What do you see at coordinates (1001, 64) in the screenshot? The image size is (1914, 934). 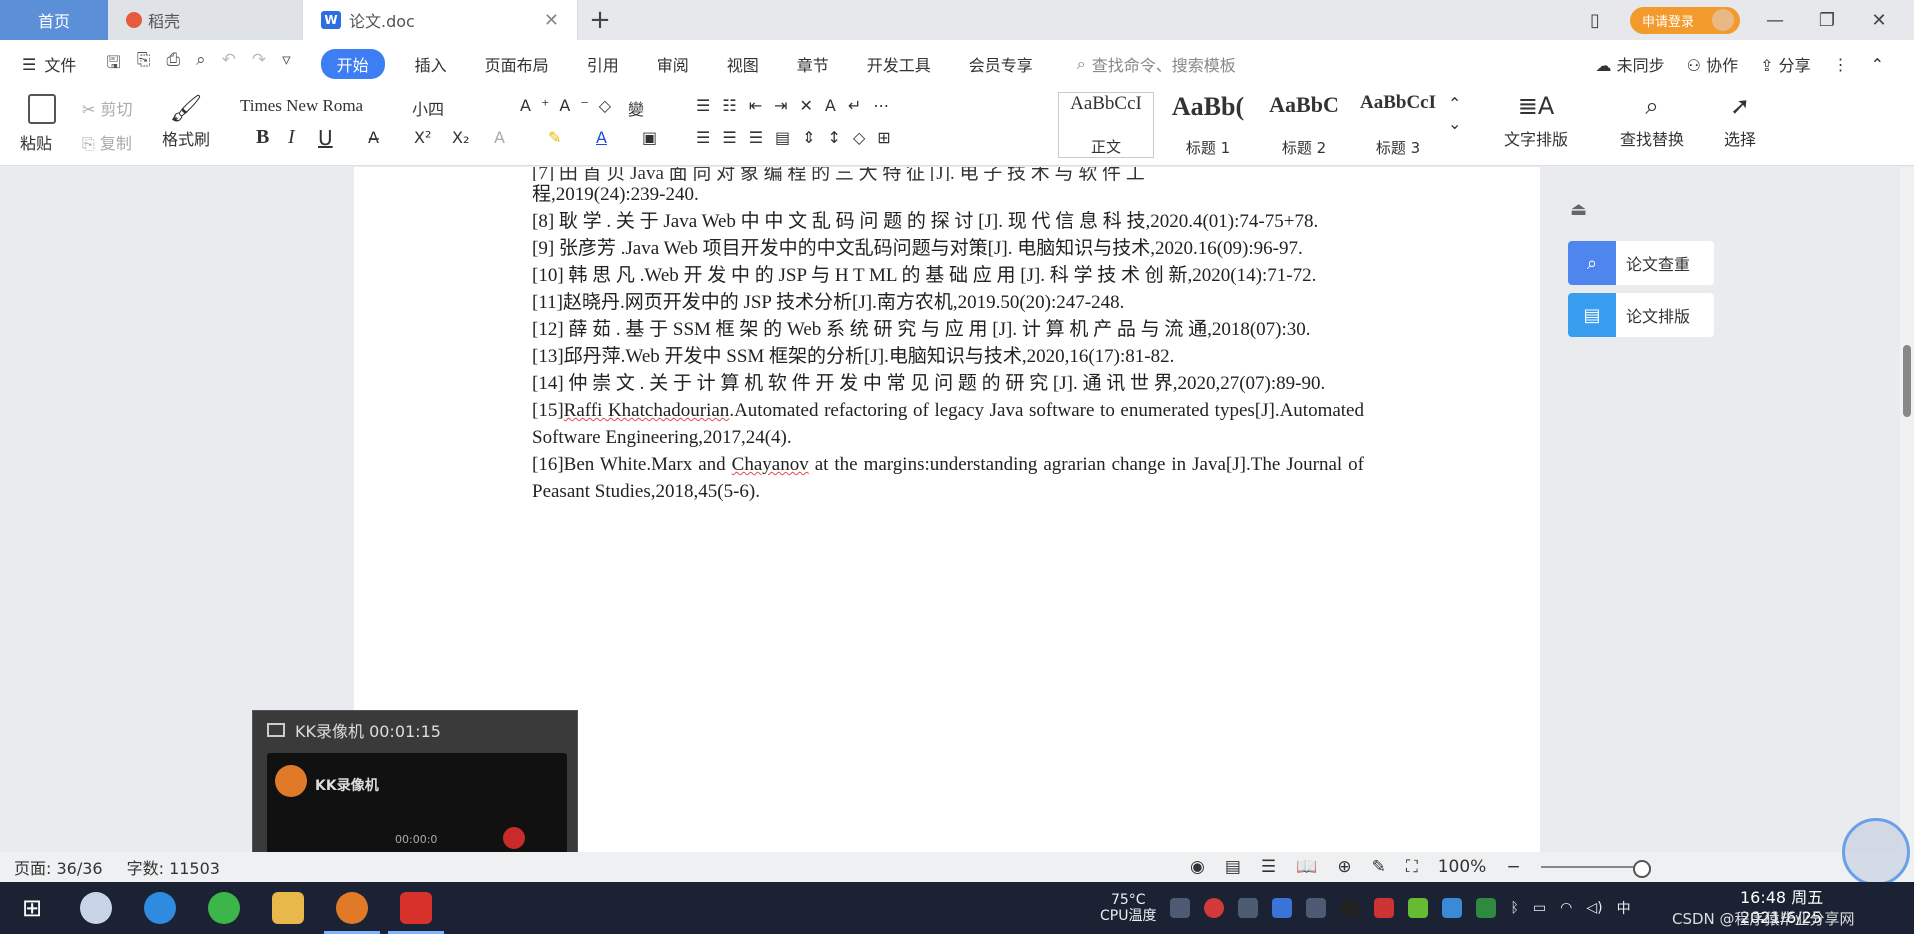 I see `menu-member: 会员专享` at bounding box center [1001, 64].